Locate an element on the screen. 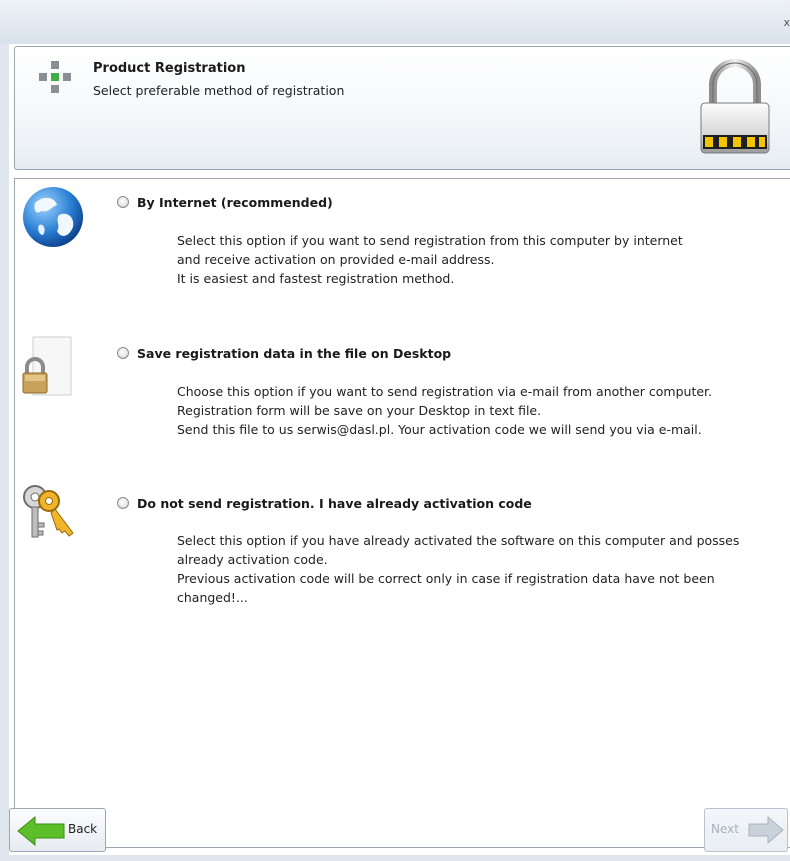 The height and width of the screenshot is (861, 790). back-label: Back is located at coordinates (83, 829).